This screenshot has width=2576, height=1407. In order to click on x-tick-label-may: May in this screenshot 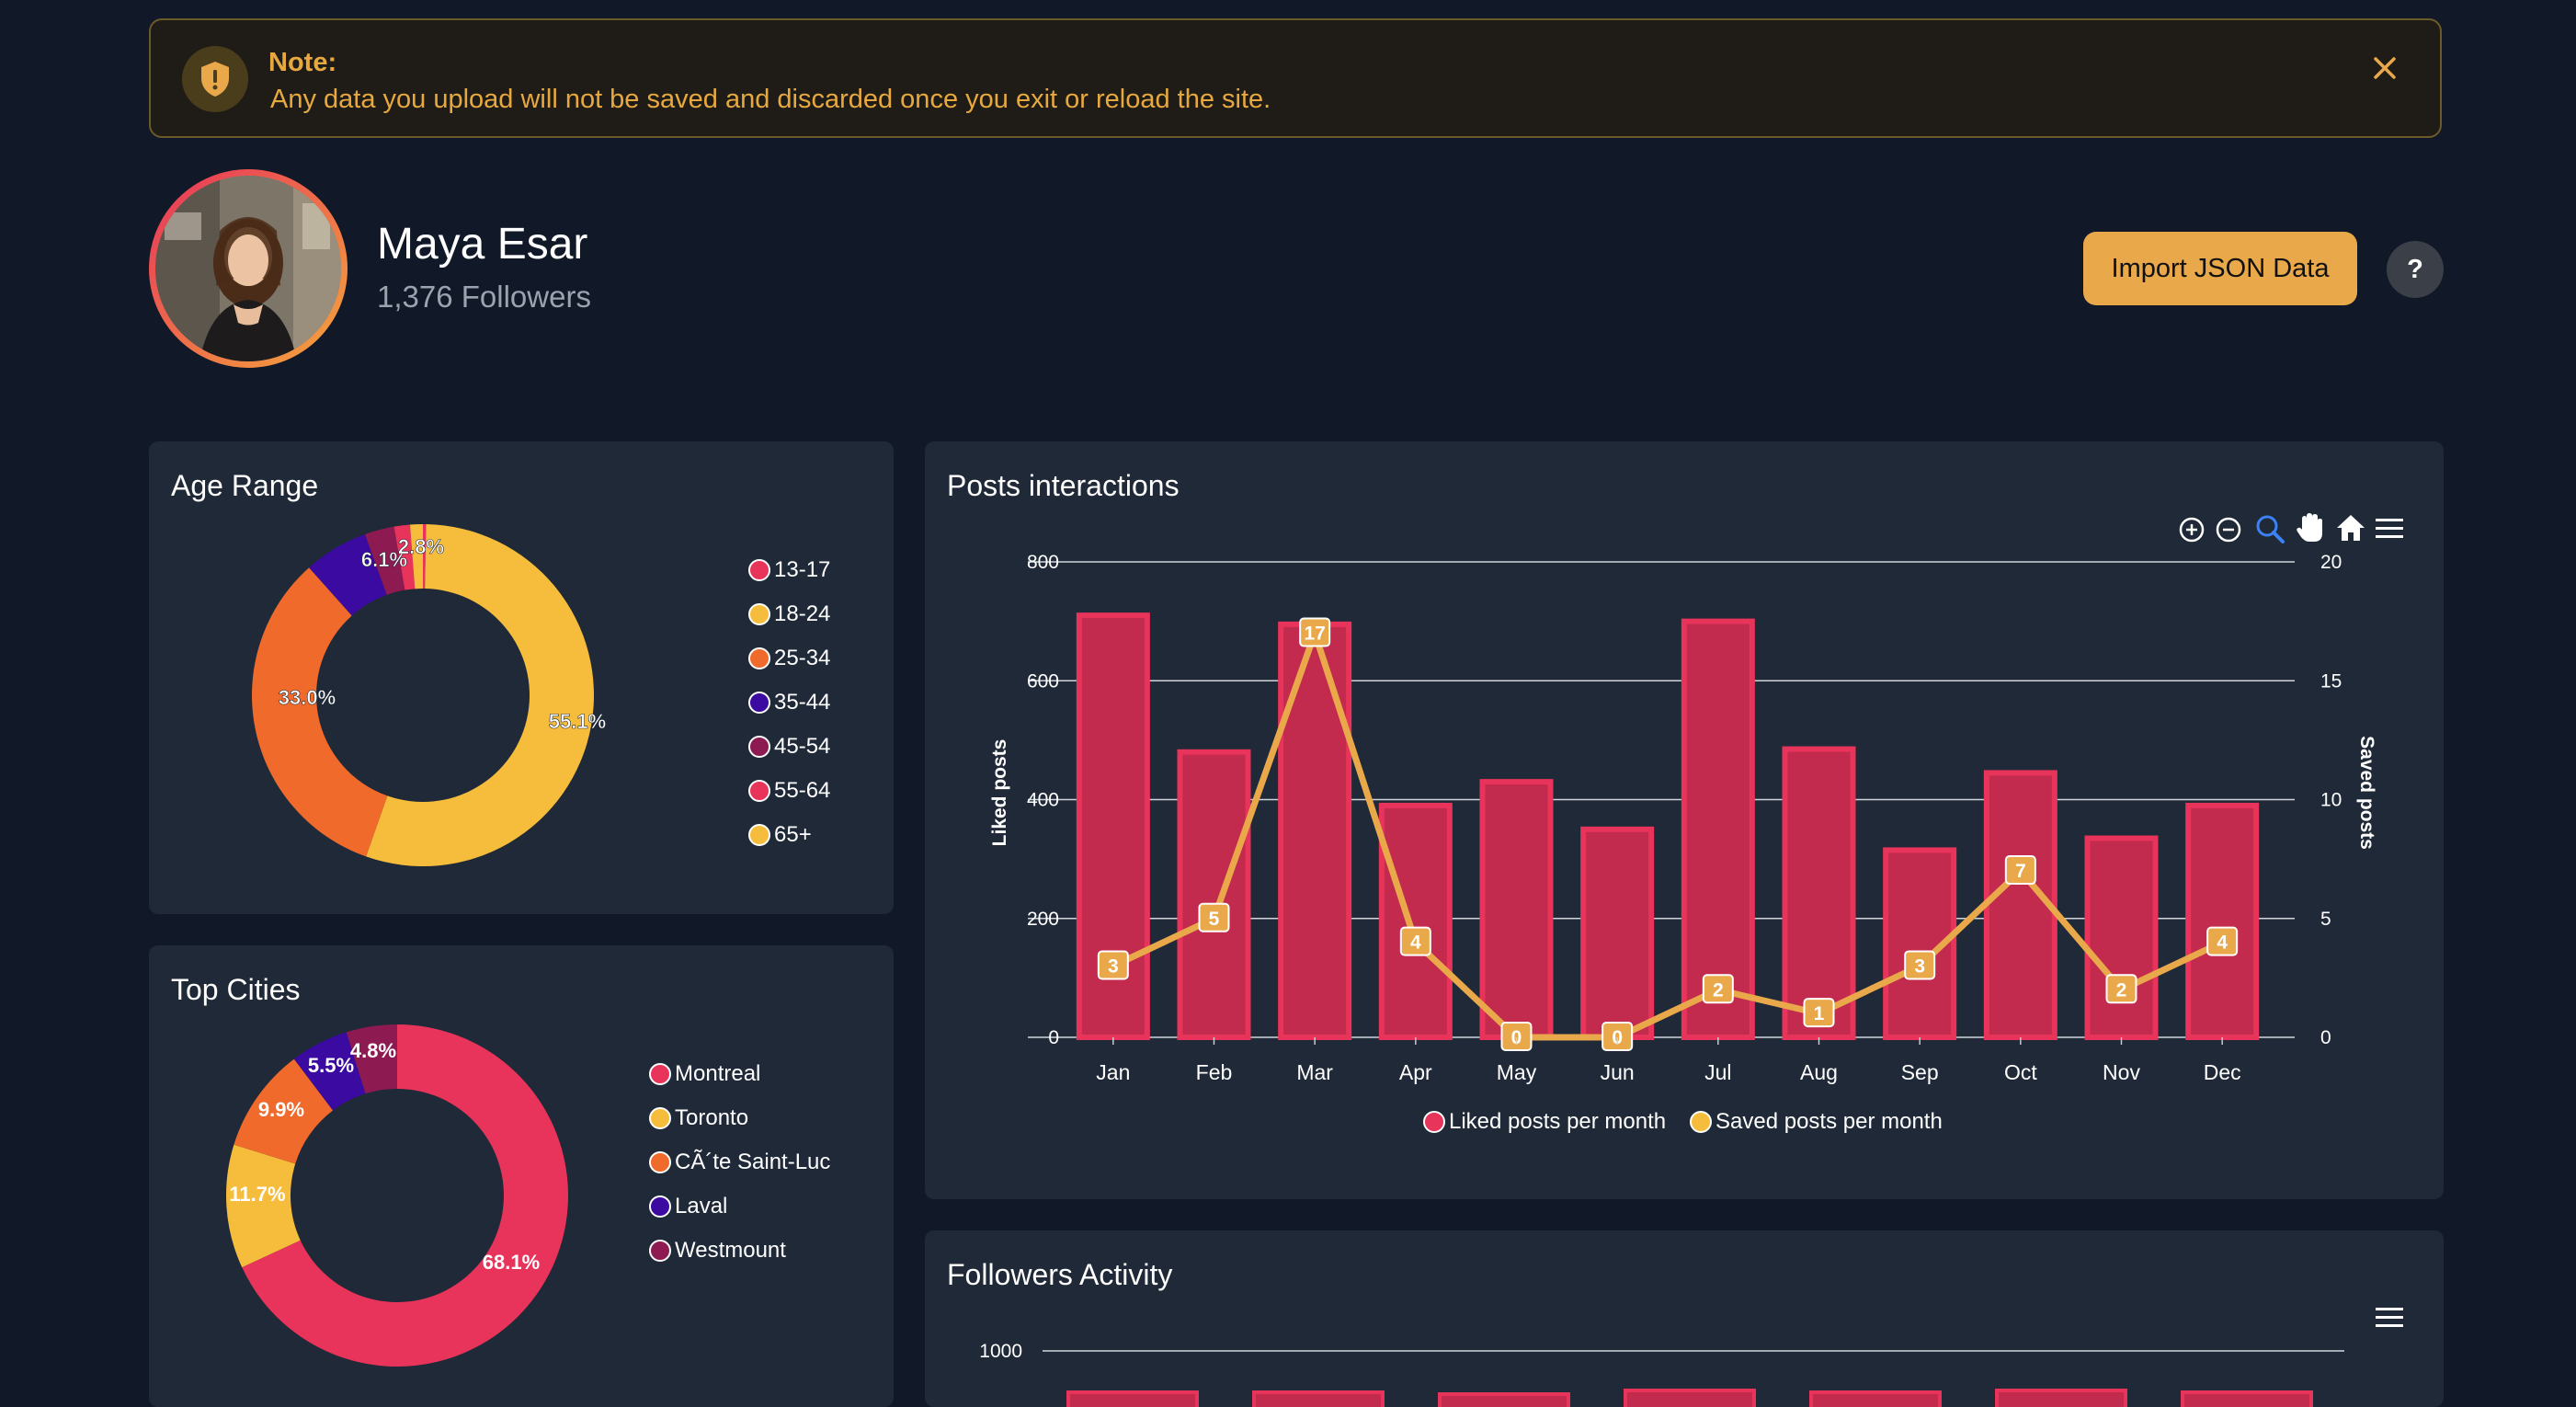, I will do `click(1517, 1072)`.